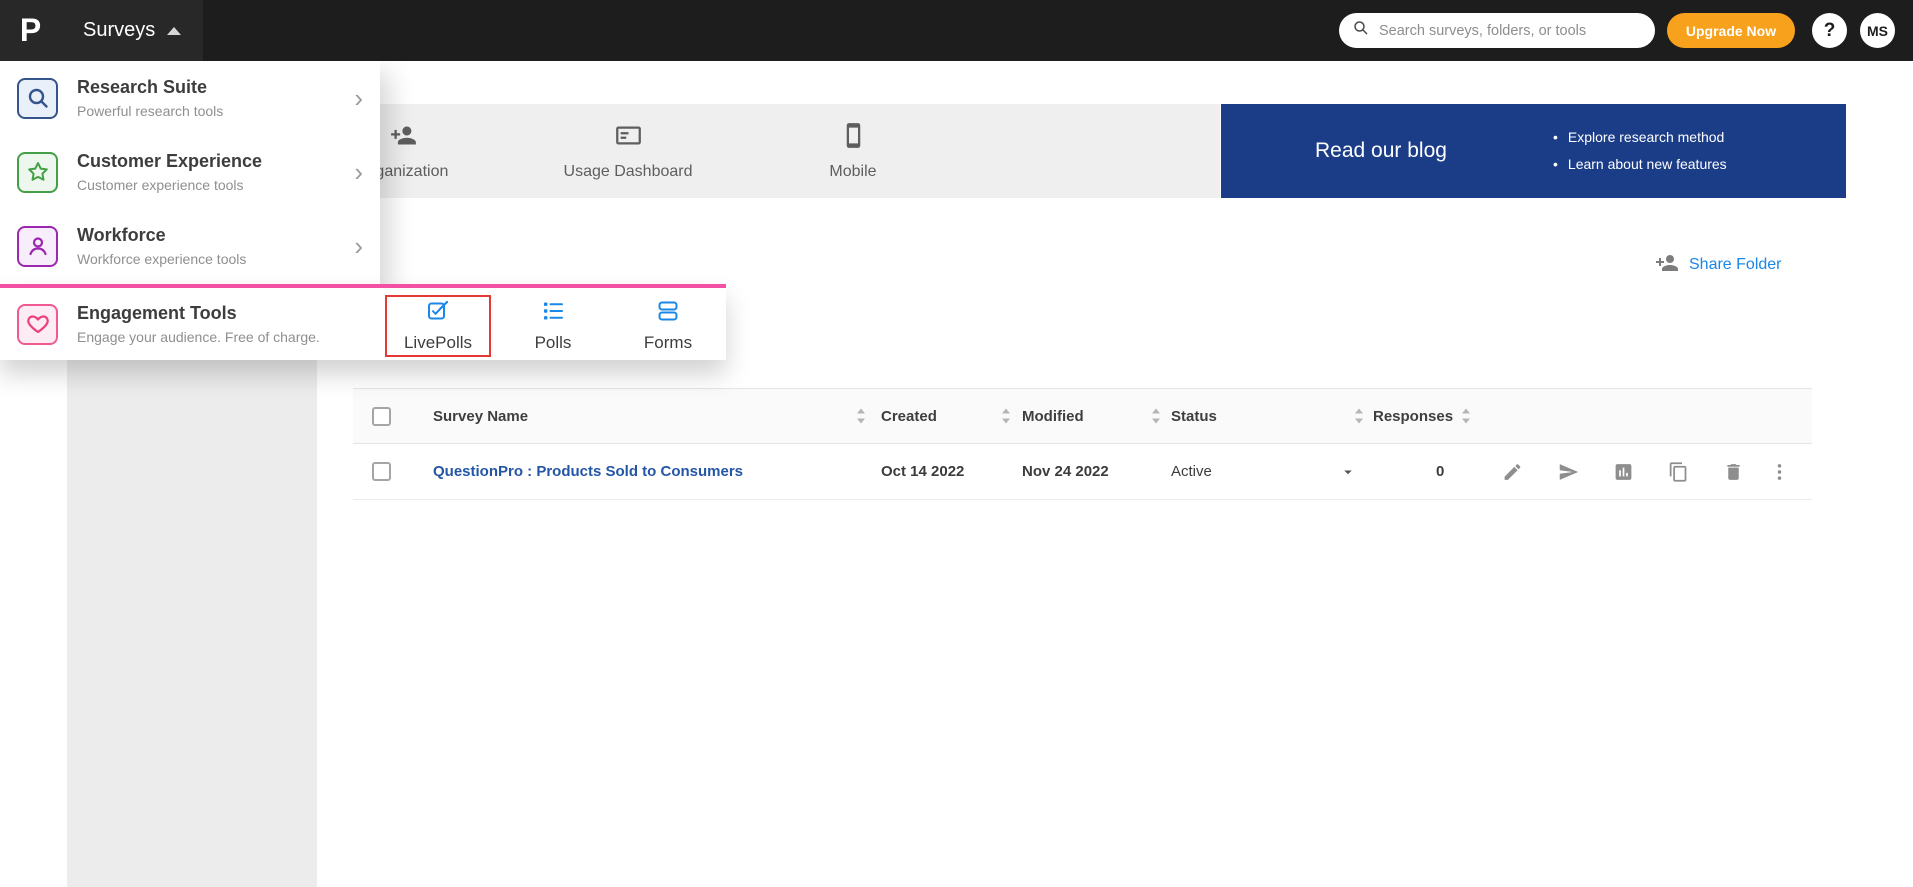 Image resolution: width=1913 pixels, height=887 pixels. I want to click on menu-item-subtitle: Powerful research tools, so click(150, 111).